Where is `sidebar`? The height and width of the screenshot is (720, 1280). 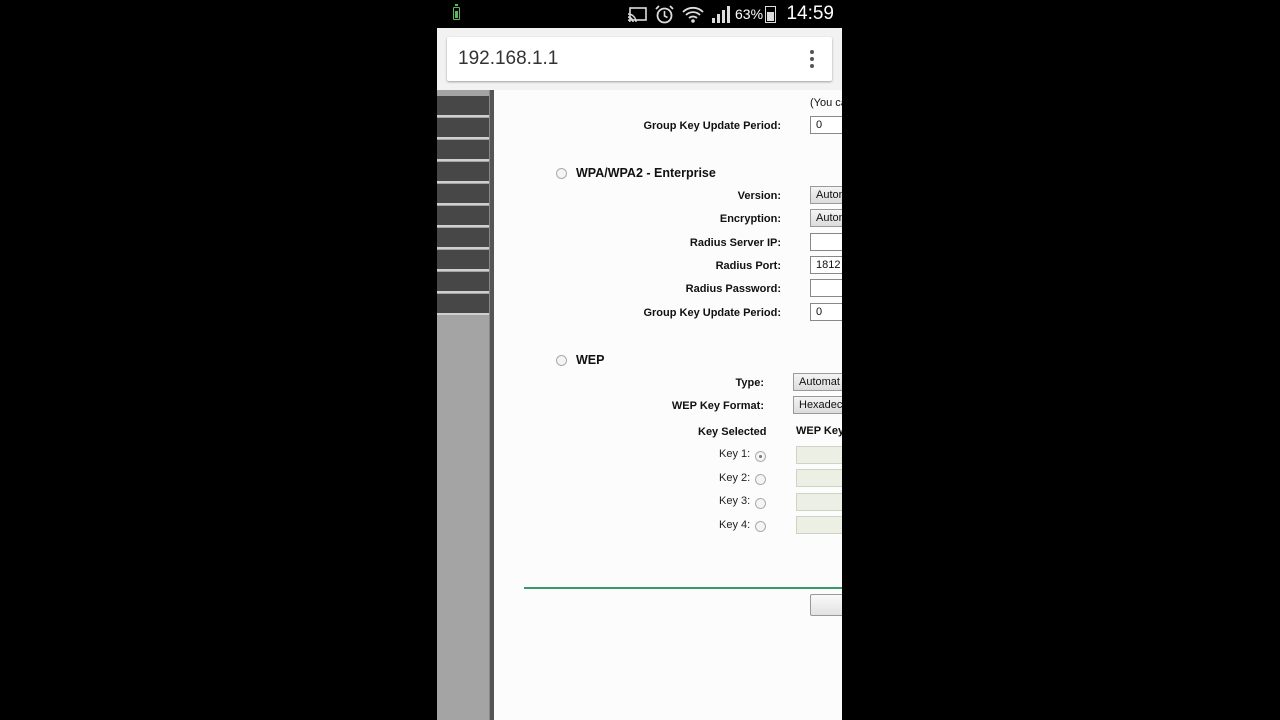
sidebar is located at coordinates (463, 405).